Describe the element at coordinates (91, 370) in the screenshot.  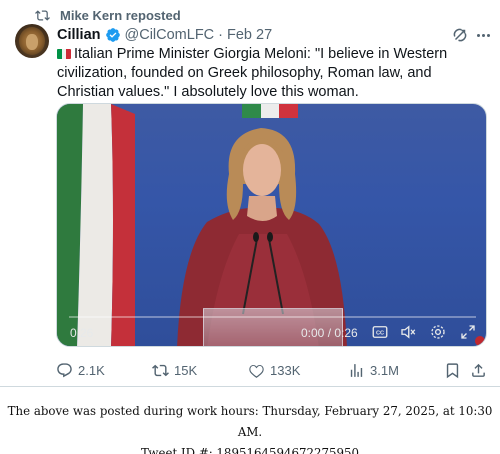
I see `reply-count: 2.1K` at that location.